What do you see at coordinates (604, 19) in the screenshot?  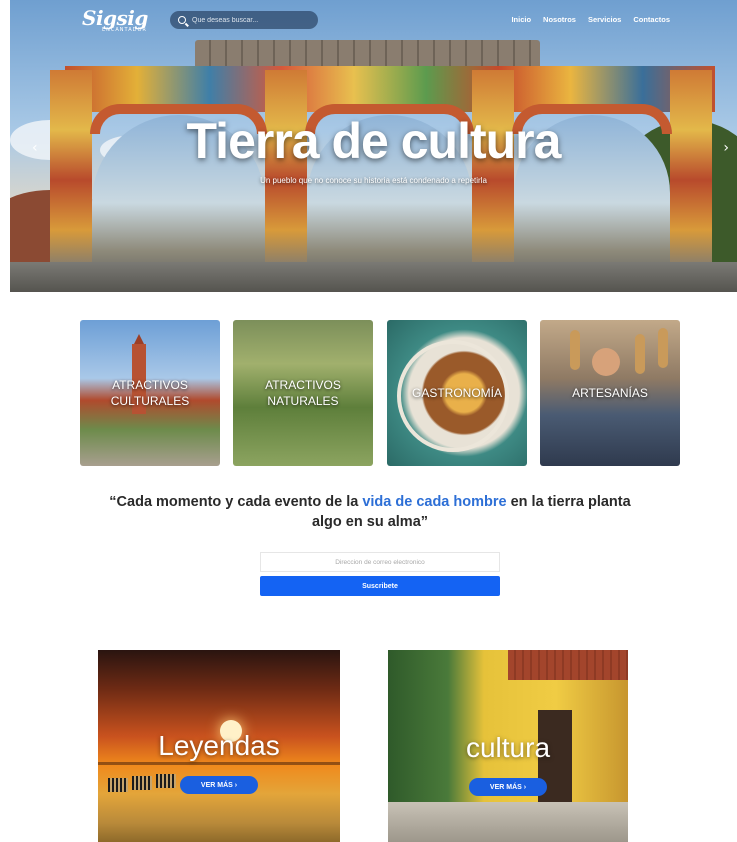 I see `menu-item-servicios: Servicios` at bounding box center [604, 19].